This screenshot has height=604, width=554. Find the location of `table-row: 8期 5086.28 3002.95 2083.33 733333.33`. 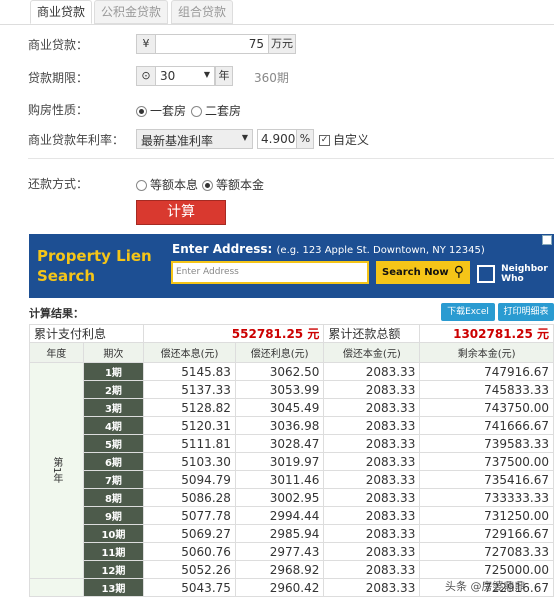

table-row: 8期 5086.28 3002.95 2083.33 733333.33 is located at coordinates (292, 497).